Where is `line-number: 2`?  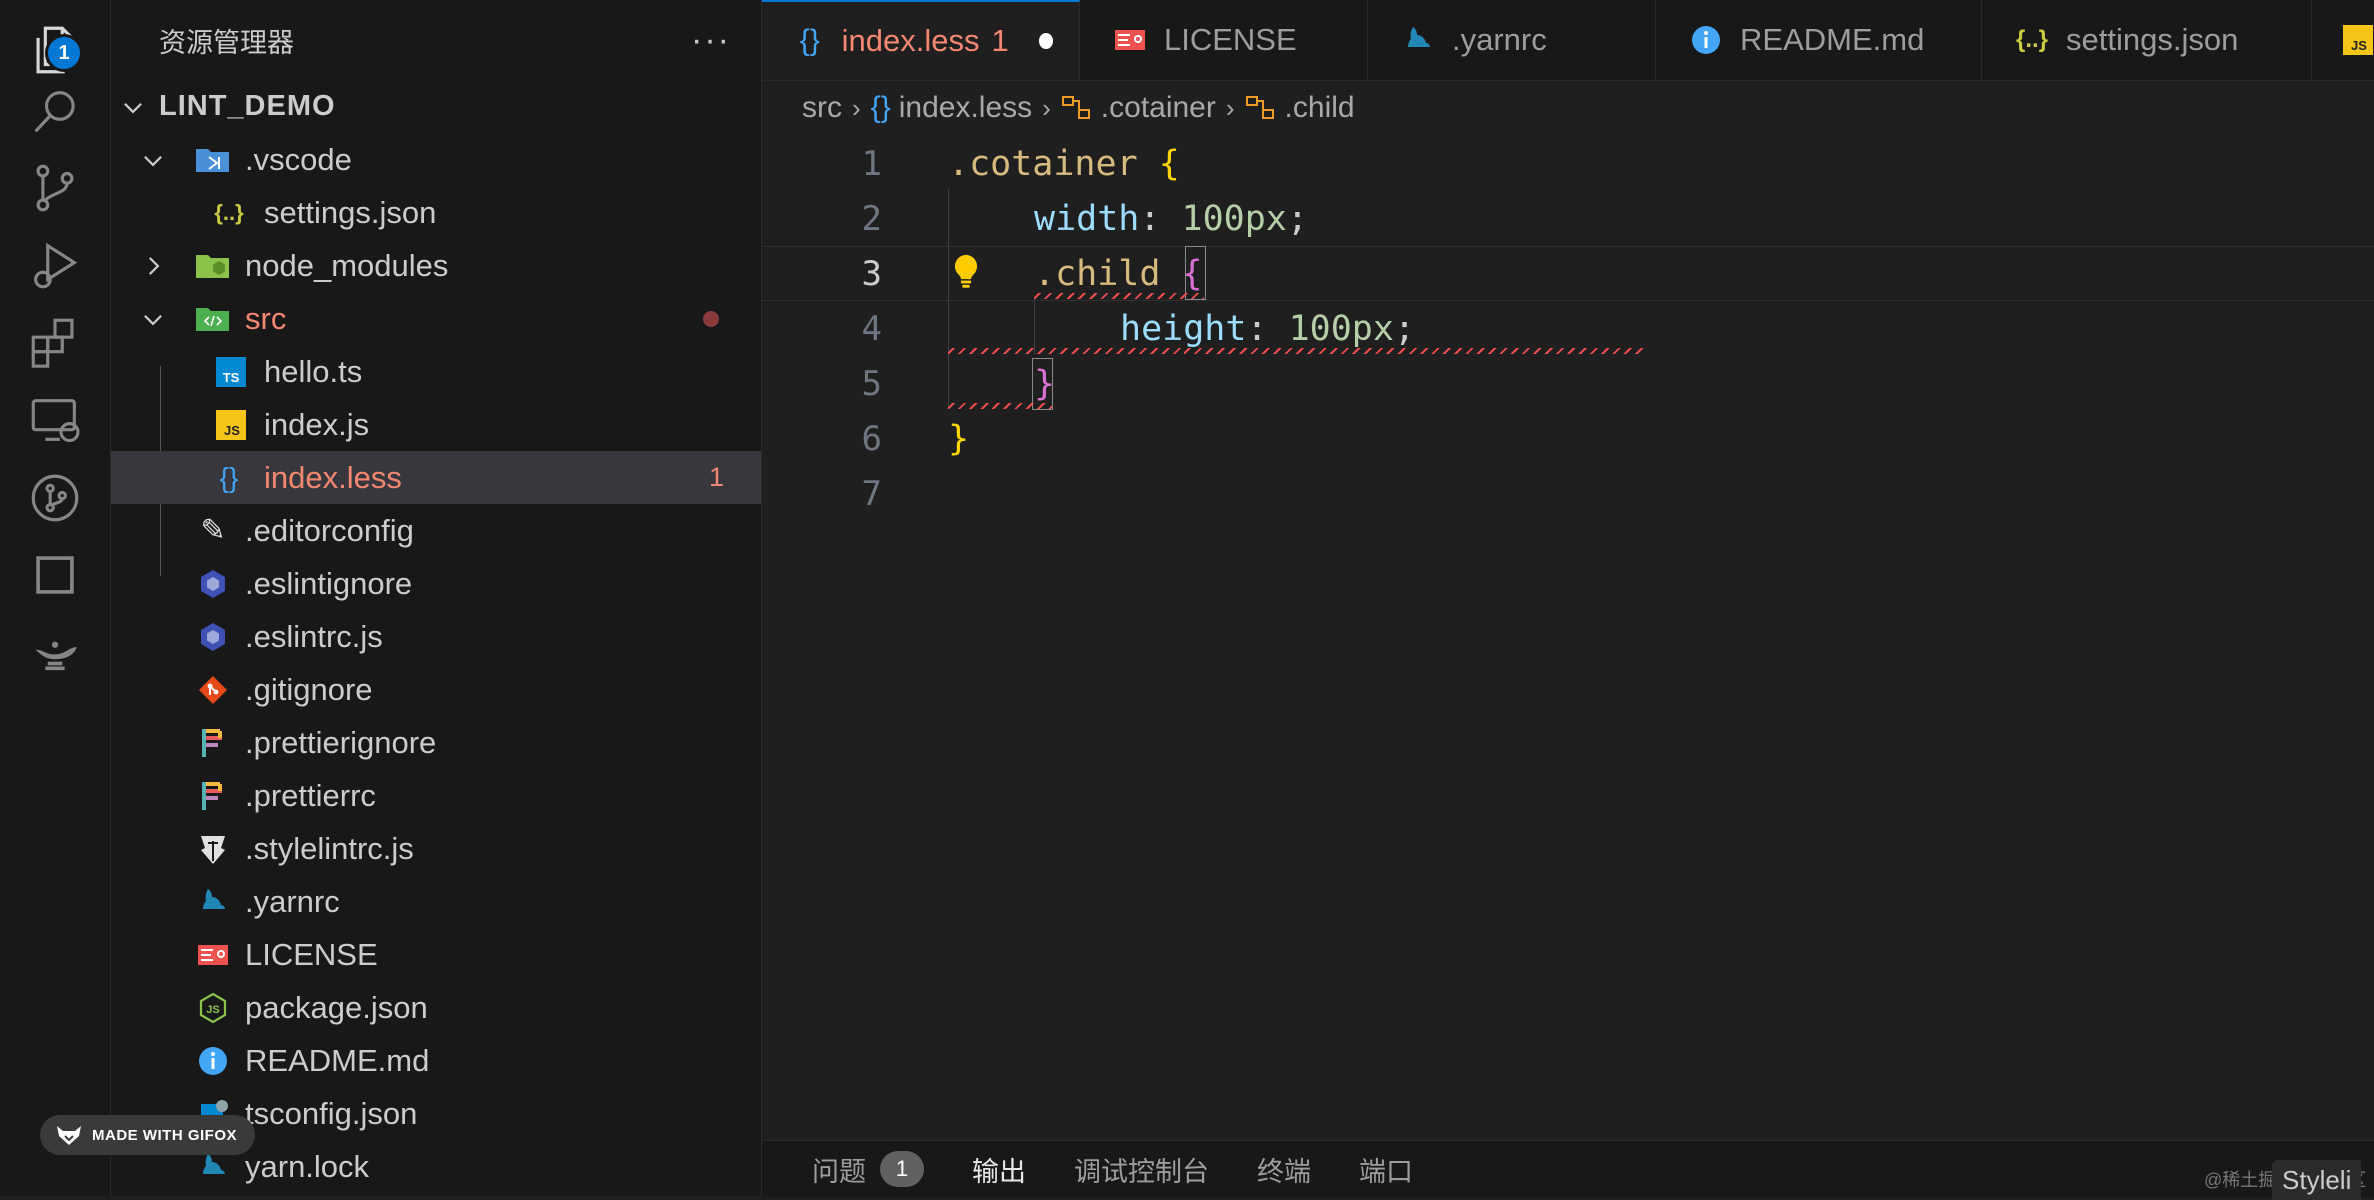
line-number: 2 is located at coordinates (871, 218).